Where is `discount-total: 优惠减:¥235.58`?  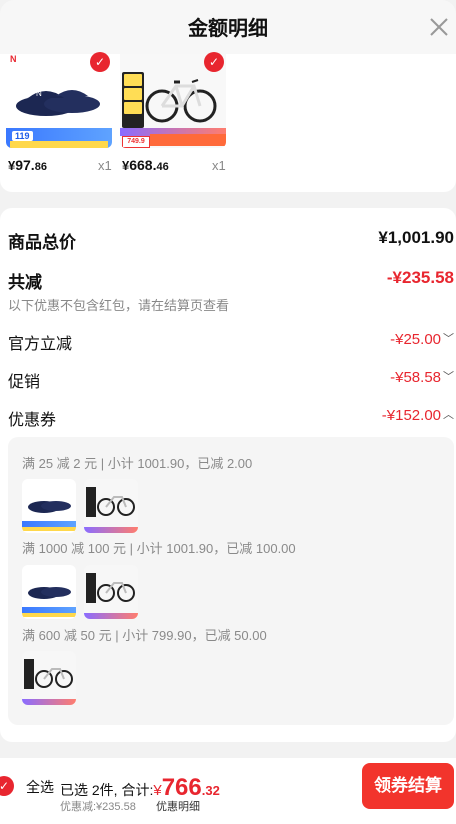 discount-total: 优惠减:¥235.58 is located at coordinates (98, 807).